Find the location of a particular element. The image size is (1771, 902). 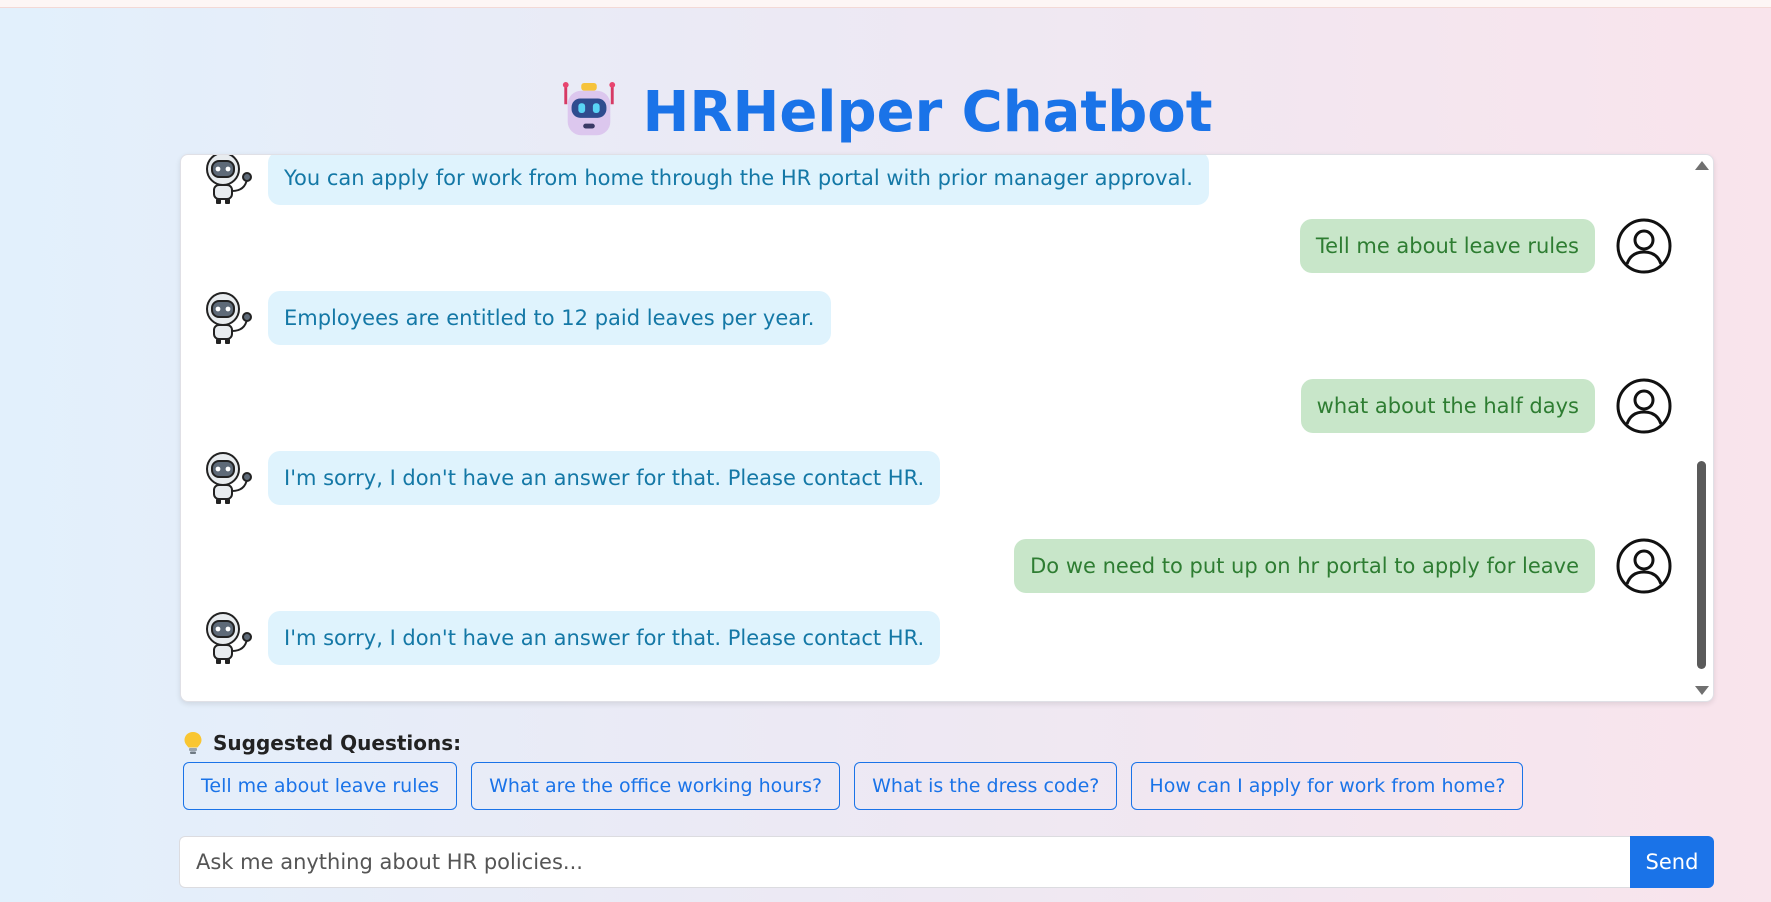

chat-scrollbar is located at coordinates (1701, 428).